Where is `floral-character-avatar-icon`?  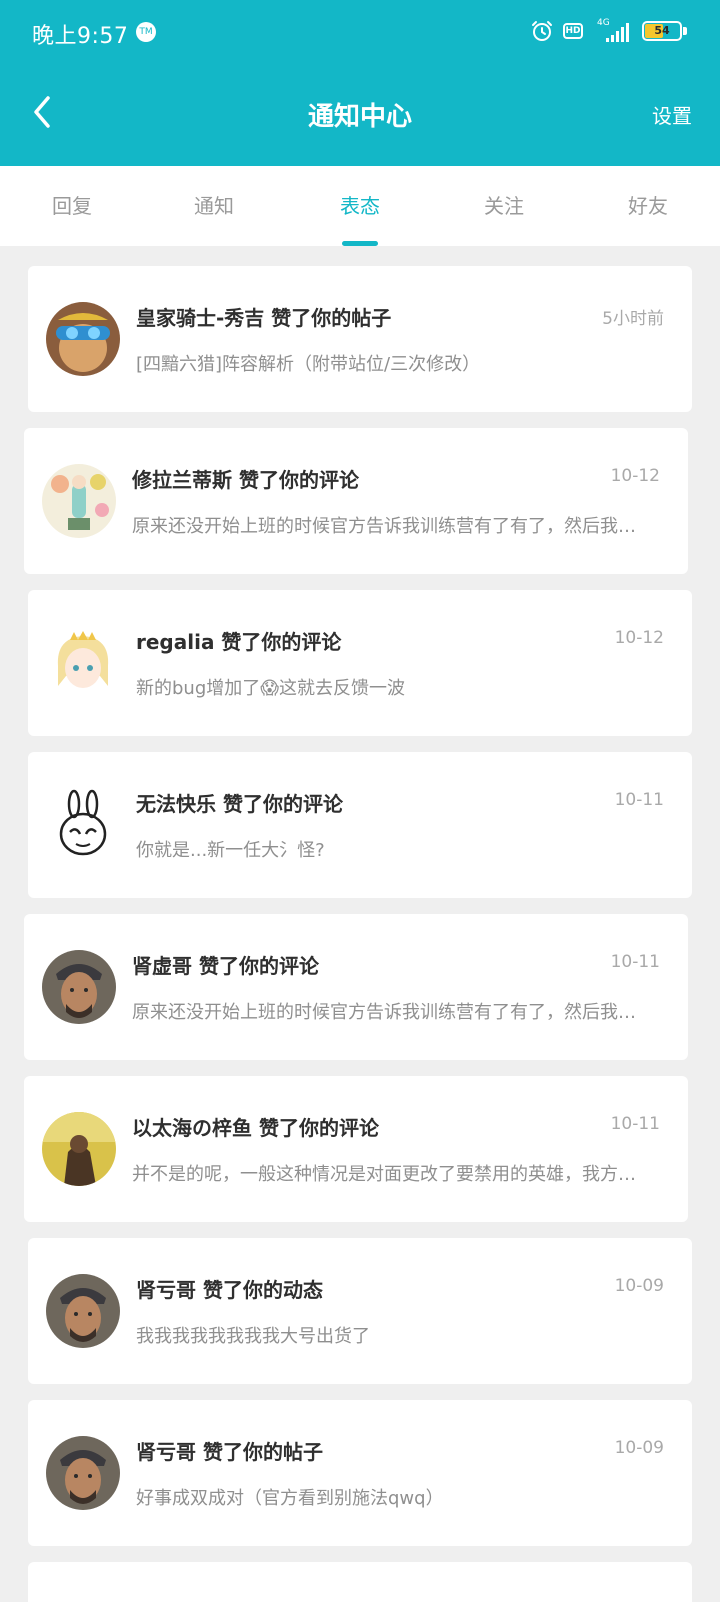
floral-character-avatar-icon is located at coordinates (79, 501).